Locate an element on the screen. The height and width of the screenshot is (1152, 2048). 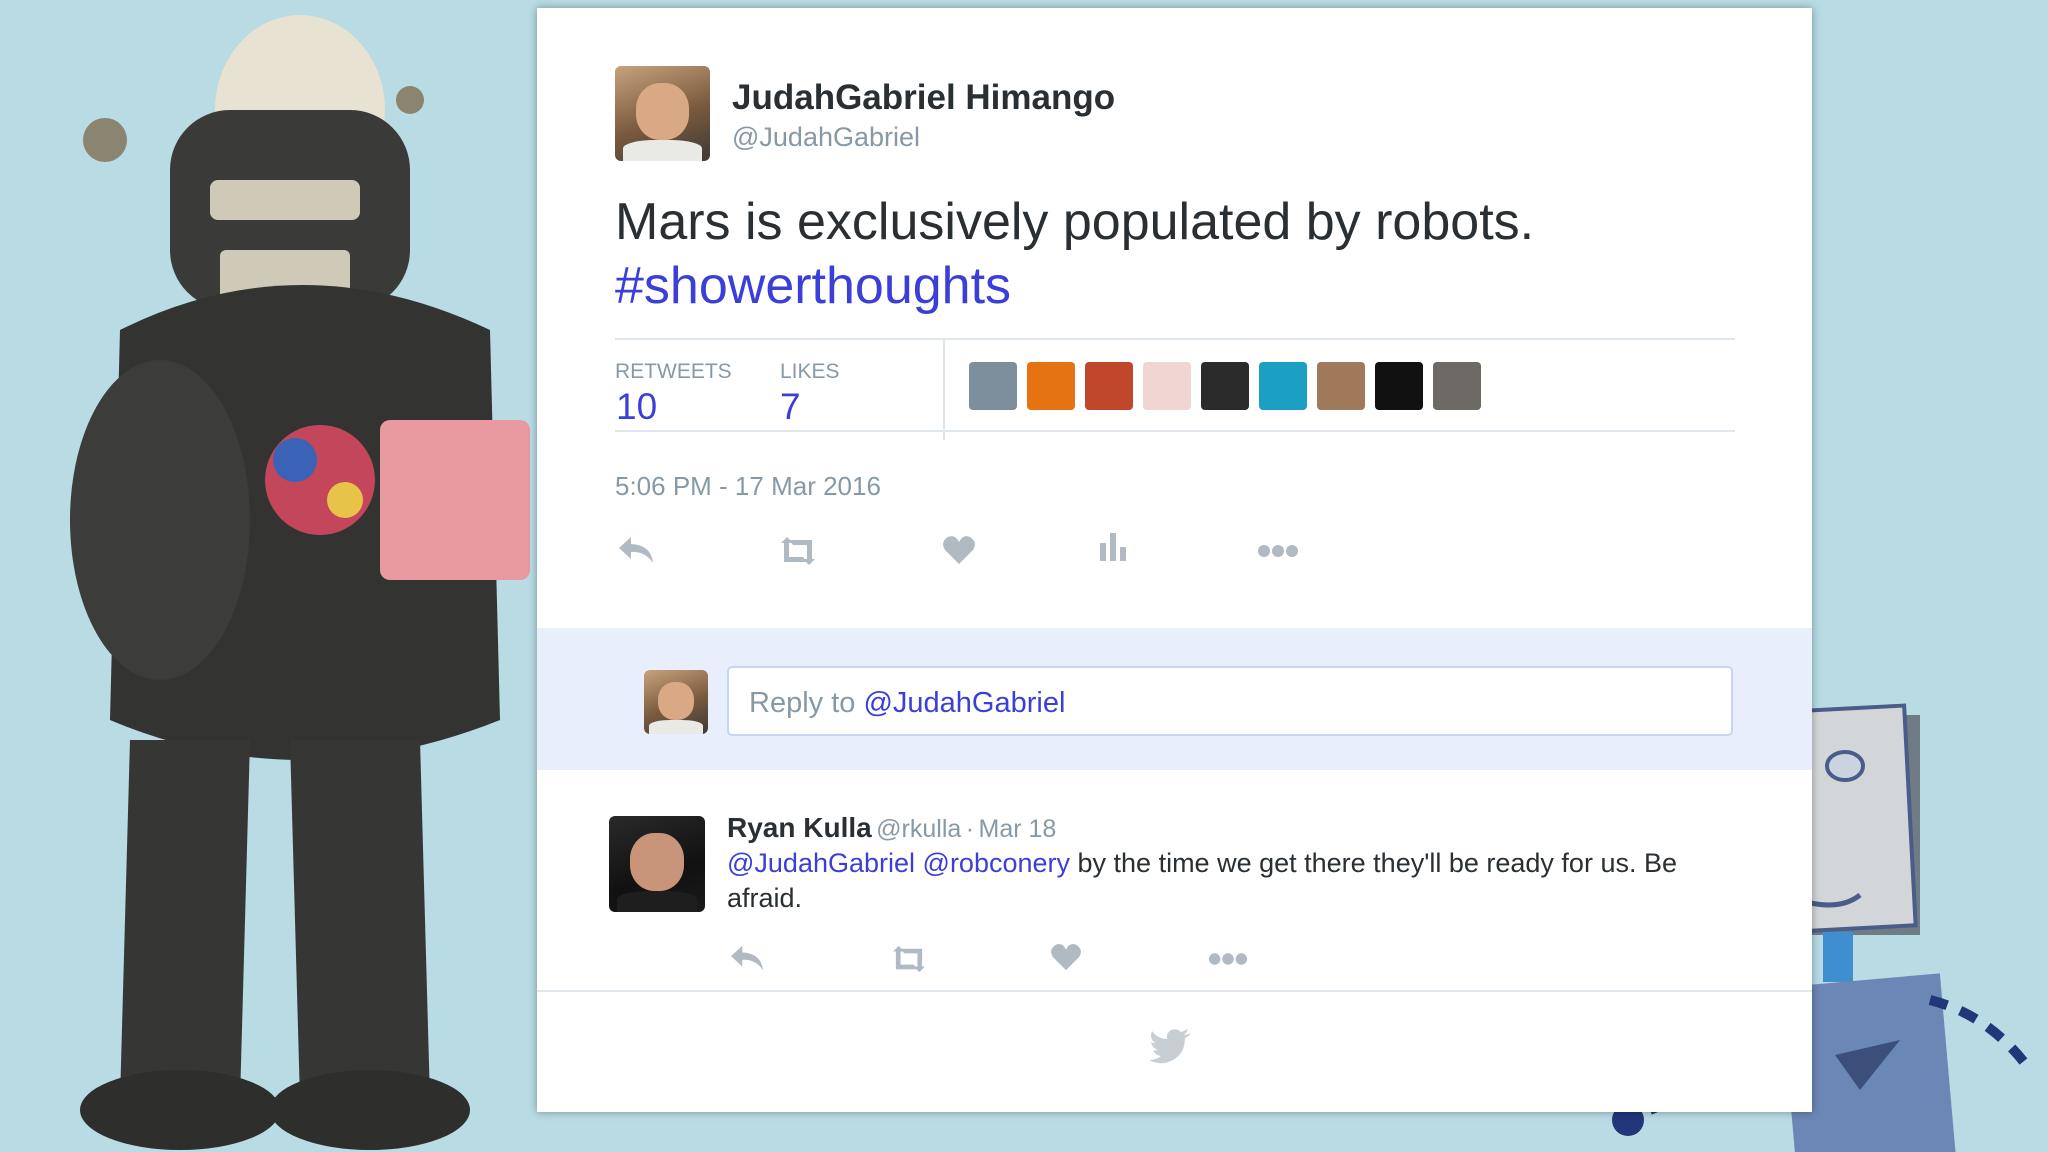
author-name: JudahGabriel Himango is located at coordinates (923, 98).